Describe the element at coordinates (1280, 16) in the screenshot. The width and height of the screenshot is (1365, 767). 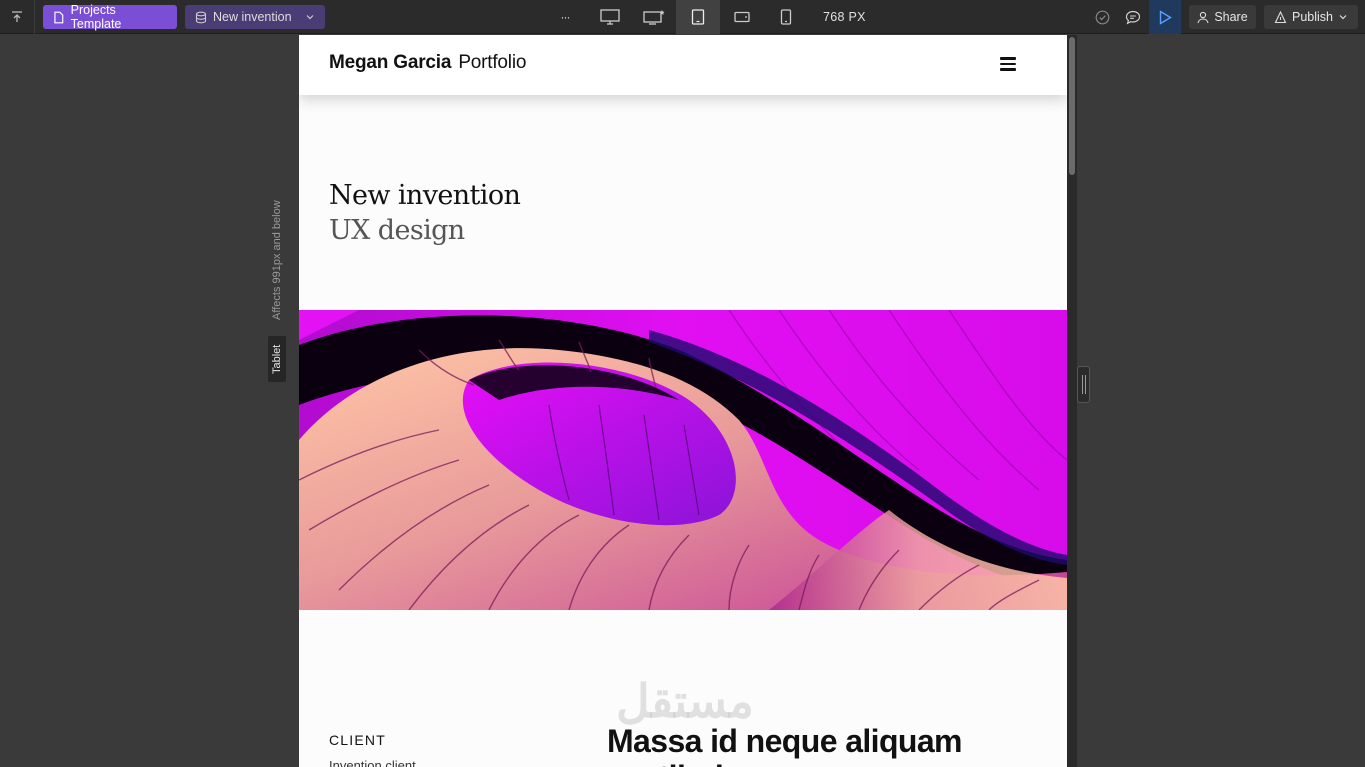
I see `rocket-icon` at that location.